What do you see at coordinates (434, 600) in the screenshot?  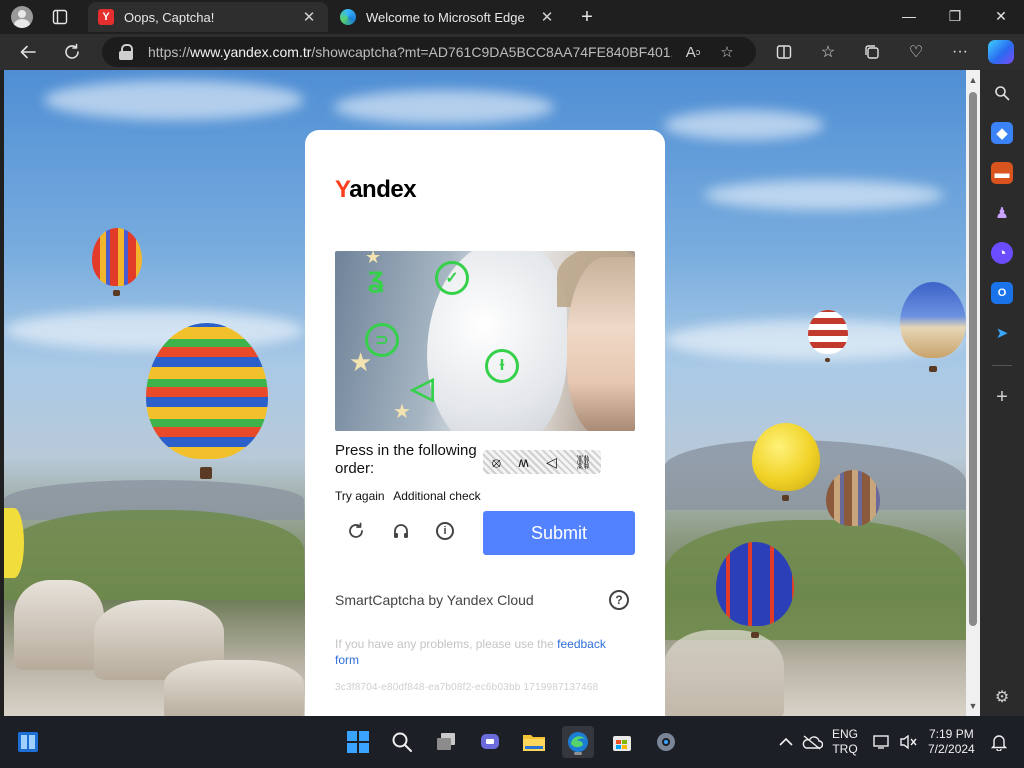 I see `smartcaptcha-brand: SmartCaptcha by Yandex Cloud` at bounding box center [434, 600].